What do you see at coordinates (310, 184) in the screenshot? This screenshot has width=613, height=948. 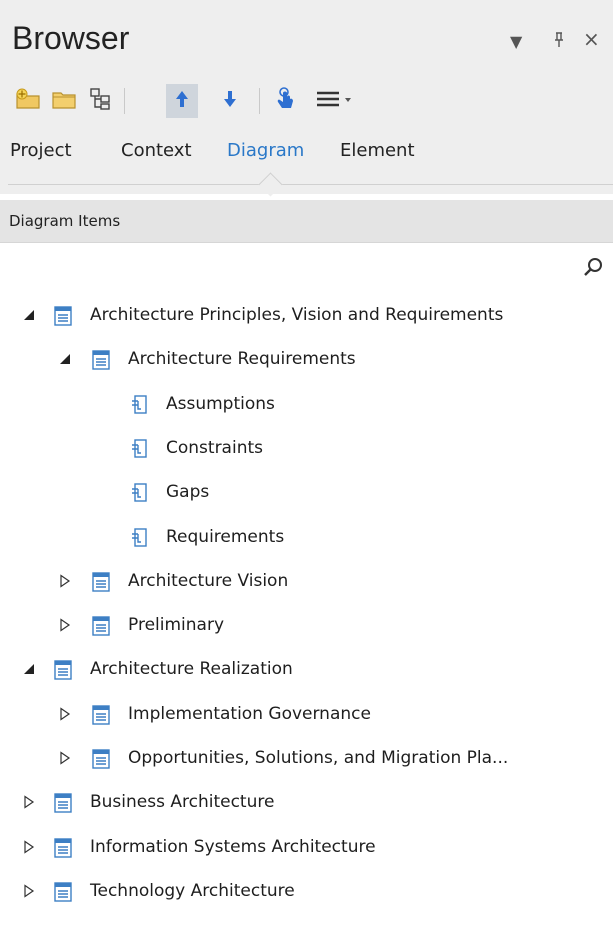 I see `tab-underline` at bounding box center [310, 184].